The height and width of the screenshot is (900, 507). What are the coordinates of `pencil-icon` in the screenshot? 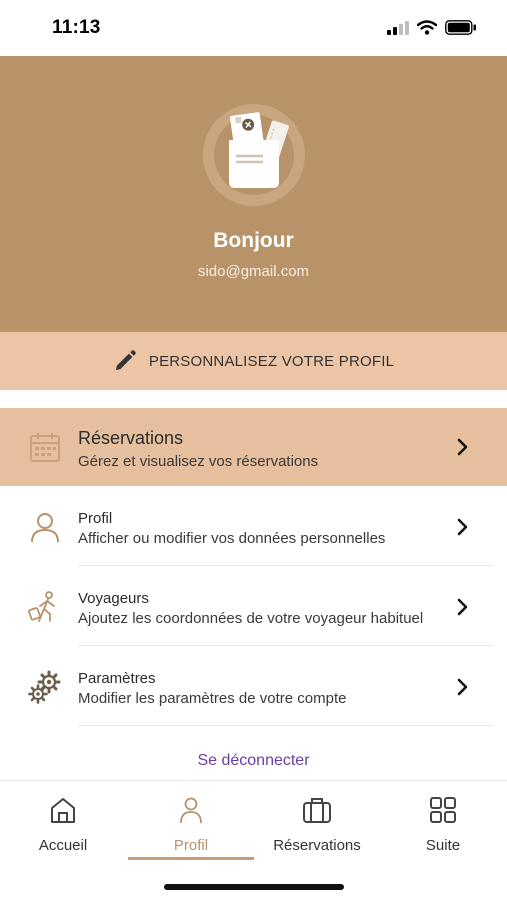 It's located at (125, 360).